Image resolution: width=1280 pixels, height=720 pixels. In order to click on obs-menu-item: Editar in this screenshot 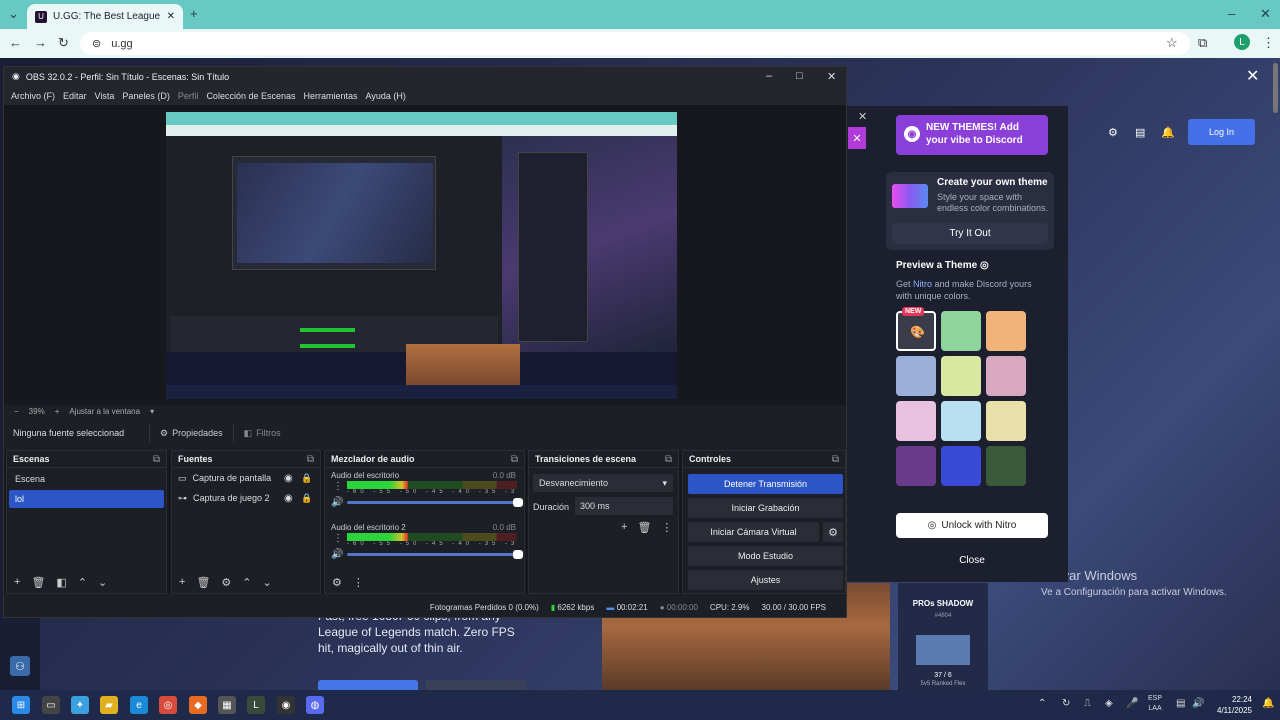, I will do `click(75, 96)`.